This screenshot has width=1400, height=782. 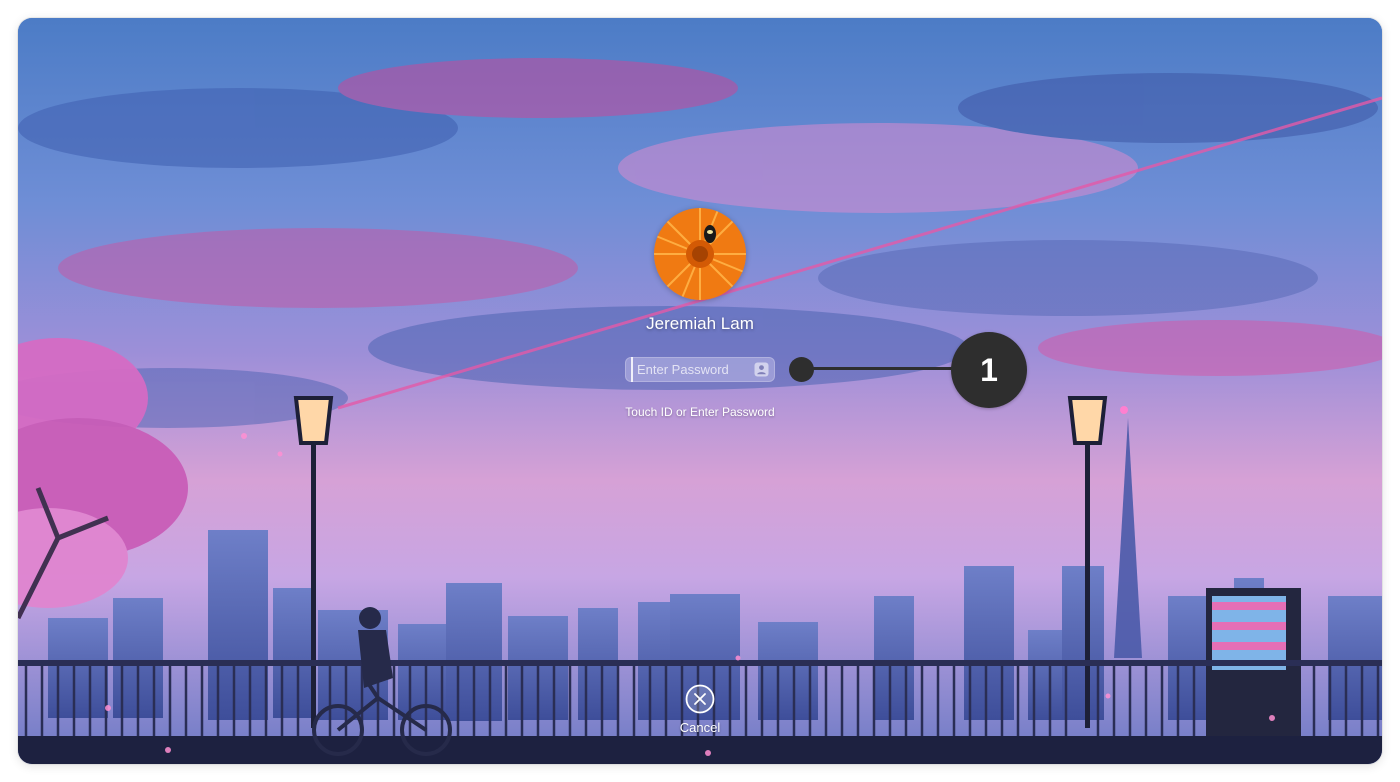 I want to click on flower-avatar-image, so click(x=700, y=254).